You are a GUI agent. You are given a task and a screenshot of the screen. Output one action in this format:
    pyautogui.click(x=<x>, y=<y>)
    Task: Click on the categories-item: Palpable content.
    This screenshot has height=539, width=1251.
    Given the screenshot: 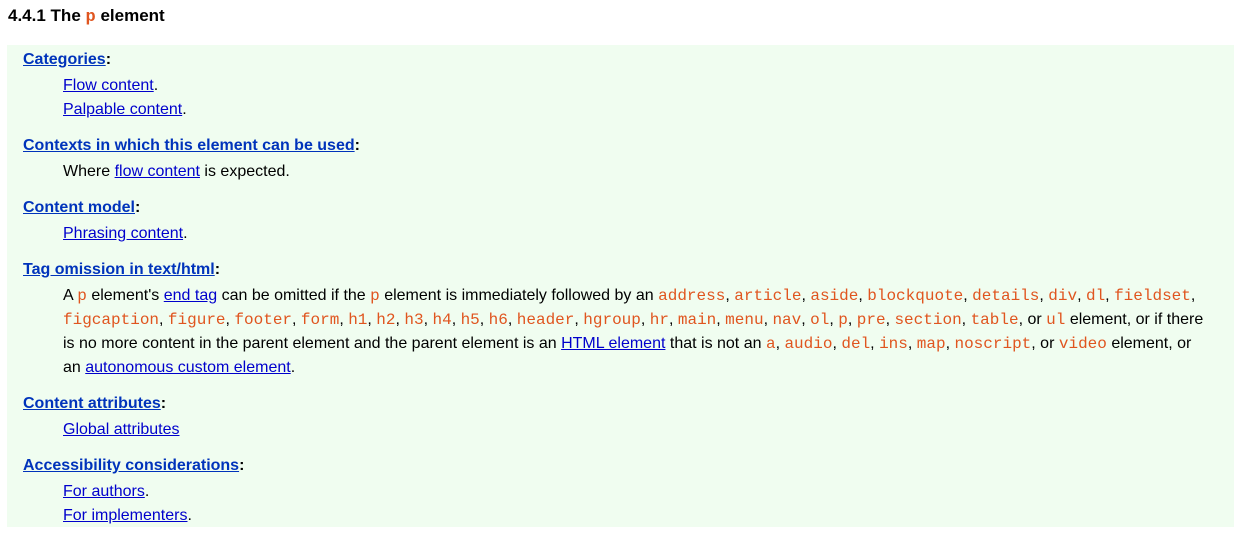 What is the action you would take?
    pyautogui.click(x=125, y=109)
    